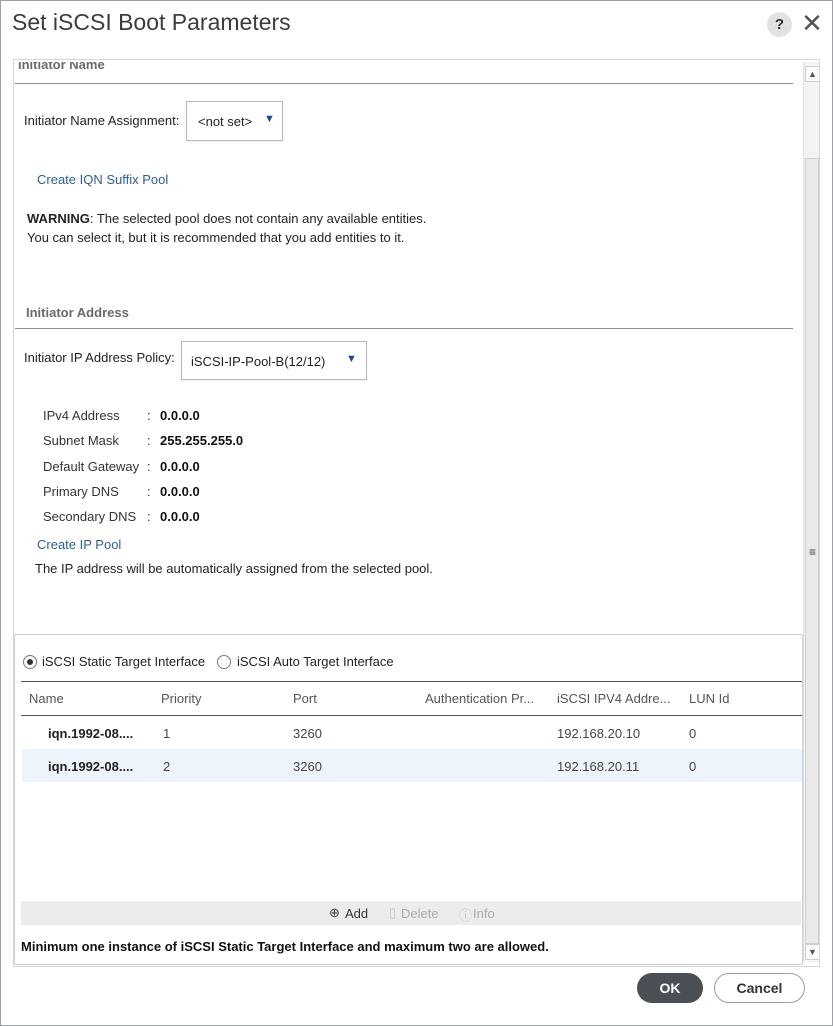 This screenshot has height=1026, width=833. What do you see at coordinates (99, 357) in the screenshot?
I see `initiator-ip-policy-label: Initiator IP Address Policy:` at bounding box center [99, 357].